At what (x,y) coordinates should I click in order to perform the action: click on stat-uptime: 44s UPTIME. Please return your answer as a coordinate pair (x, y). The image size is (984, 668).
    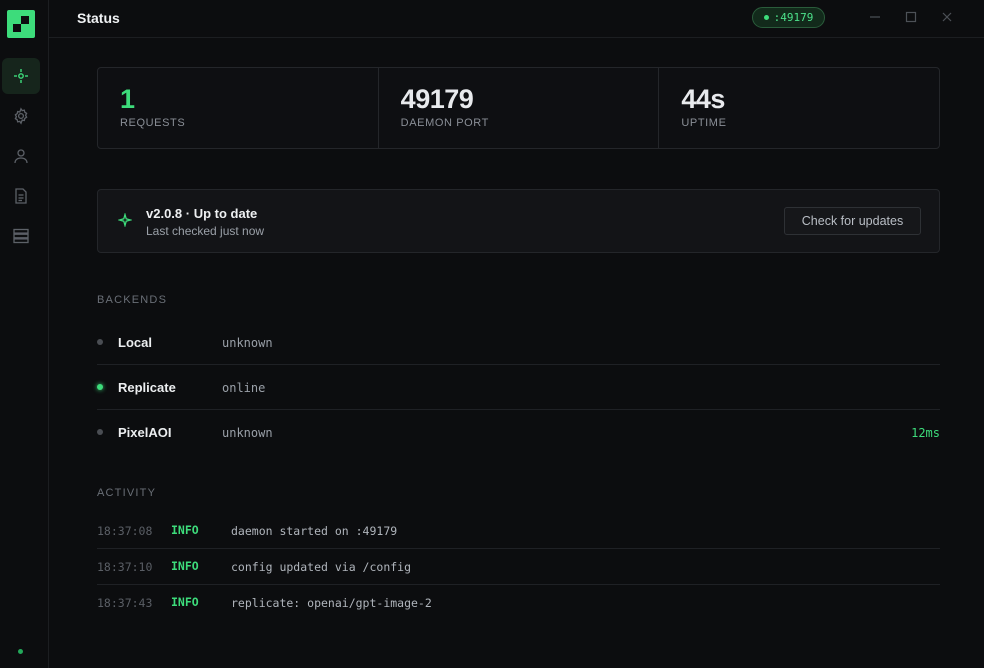
    Looking at the image, I should click on (799, 108).